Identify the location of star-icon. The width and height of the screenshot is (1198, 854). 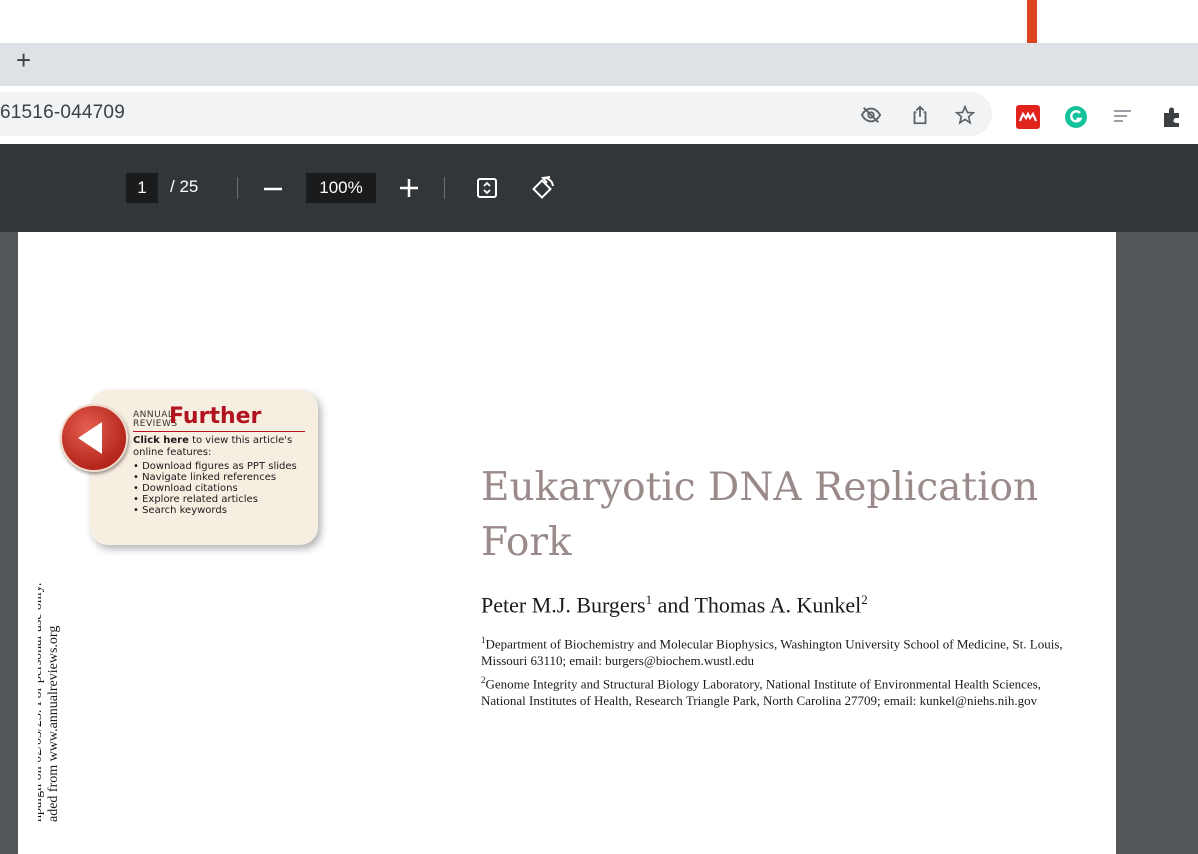
(965, 115).